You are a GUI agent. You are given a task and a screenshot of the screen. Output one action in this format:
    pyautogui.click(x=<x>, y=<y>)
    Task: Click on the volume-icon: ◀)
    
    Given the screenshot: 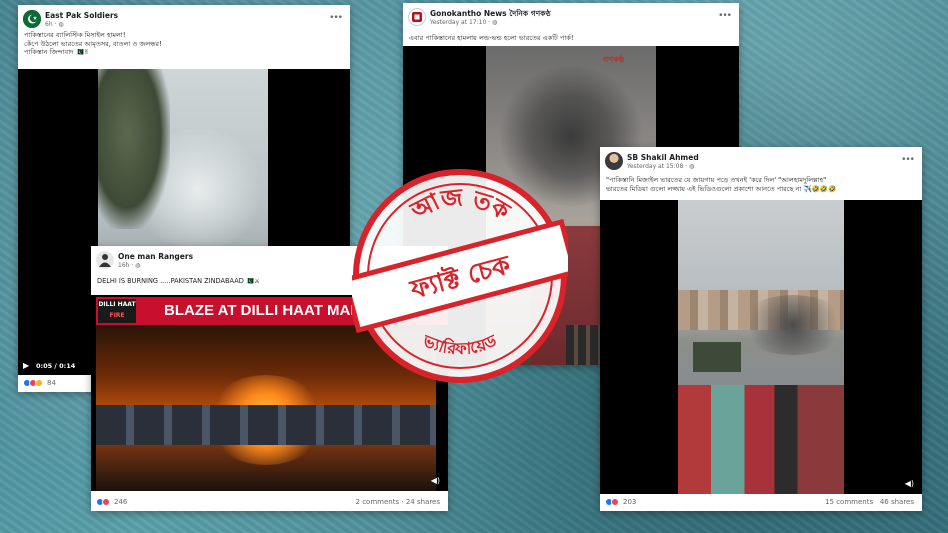 What is the action you would take?
    pyautogui.click(x=435, y=480)
    